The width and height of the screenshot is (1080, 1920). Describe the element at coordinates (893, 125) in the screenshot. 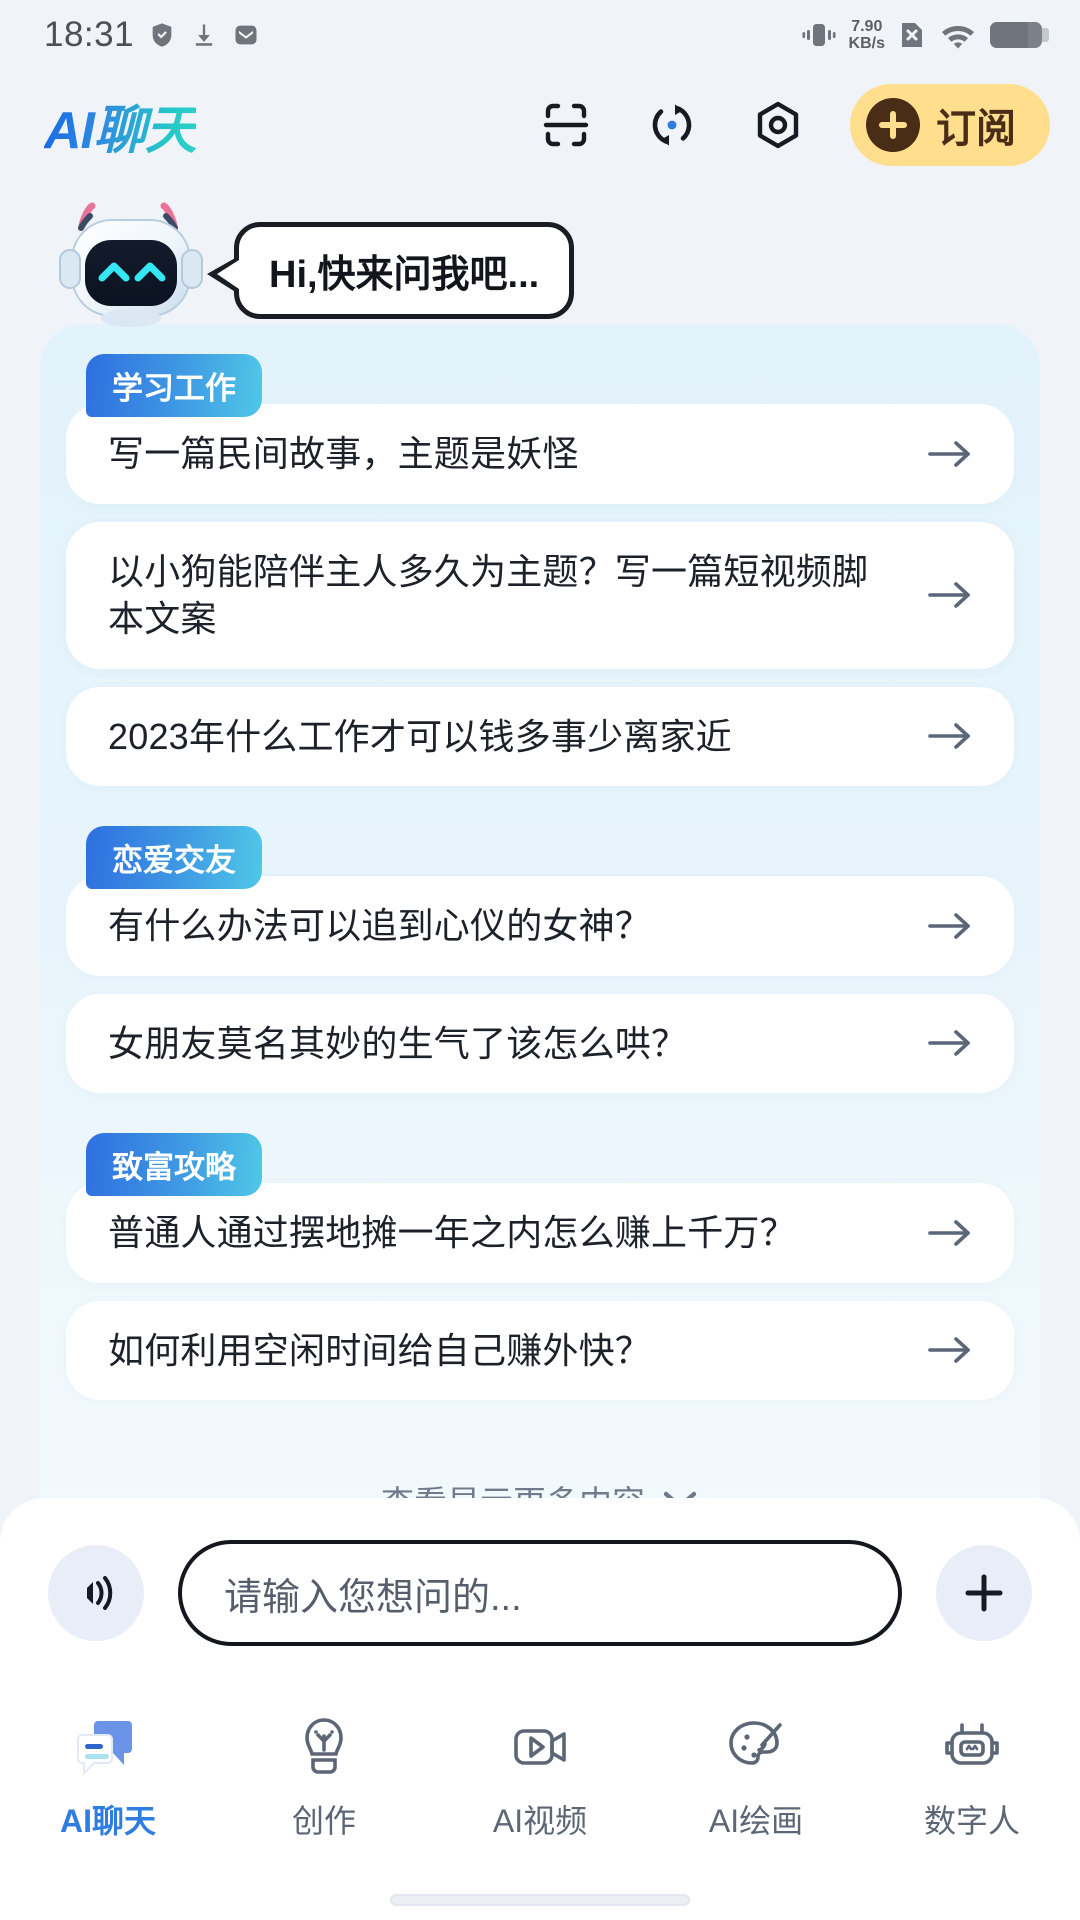

I see `plus-circle-icon` at that location.